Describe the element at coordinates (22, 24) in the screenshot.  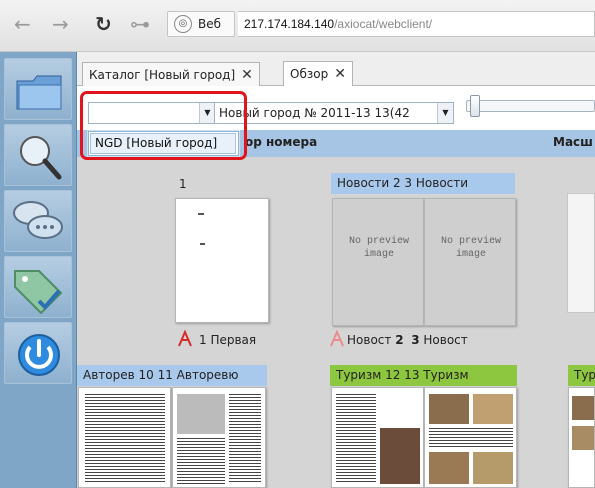
I see `back-icon: ←` at that location.